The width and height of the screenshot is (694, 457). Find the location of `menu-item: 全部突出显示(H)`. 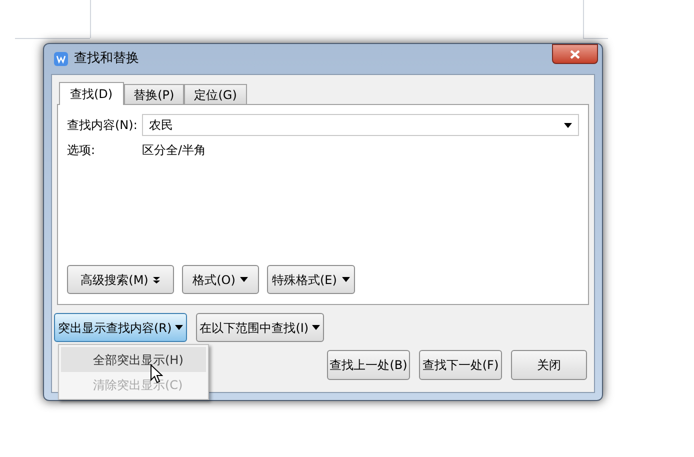

menu-item: 全部突出显示(H) is located at coordinates (133, 359).